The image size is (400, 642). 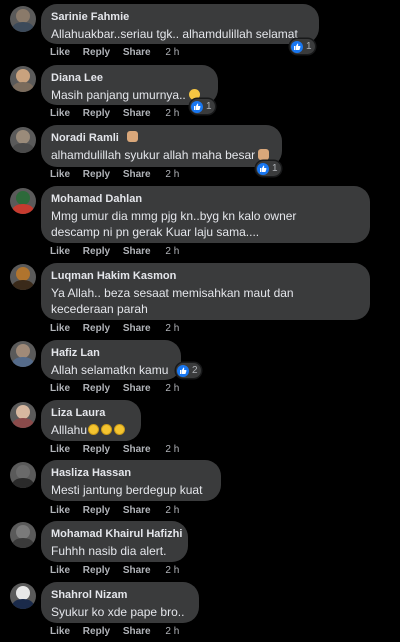 What do you see at coordinates (99, 309) in the screenshot?
I see `comment-text-line2: kecederaan parah` at bounding box center [99, 309].